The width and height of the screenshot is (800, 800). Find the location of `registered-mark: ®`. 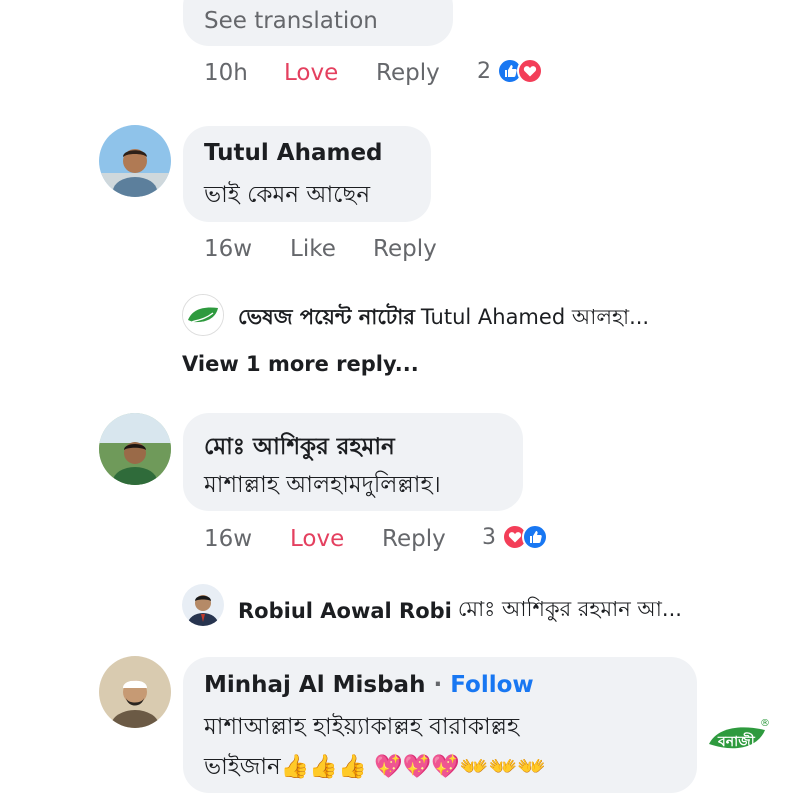

registered-mark: ® is located at coordinates (765, 723).